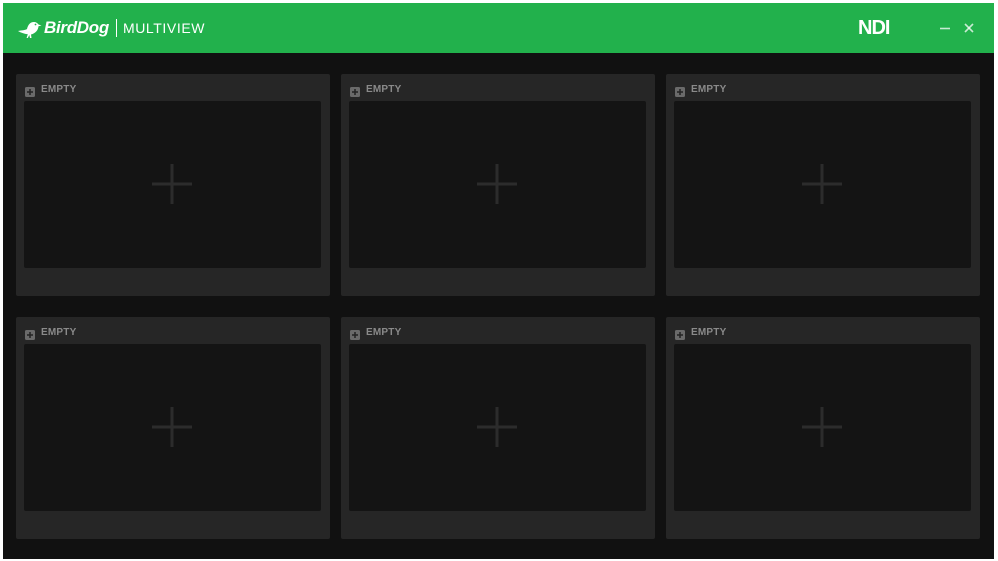 Image resolution: width=998 pixels, height=561 pixels. I want to click on product-name: MULTIVIEW, so click(164, 28).